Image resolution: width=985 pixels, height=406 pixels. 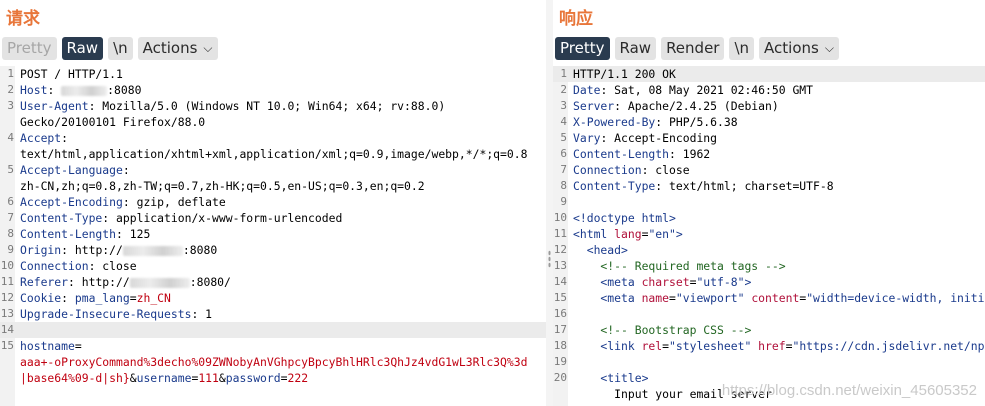 I want to click on request-tab-pretty: Pretty, so click(x=29, y=48).